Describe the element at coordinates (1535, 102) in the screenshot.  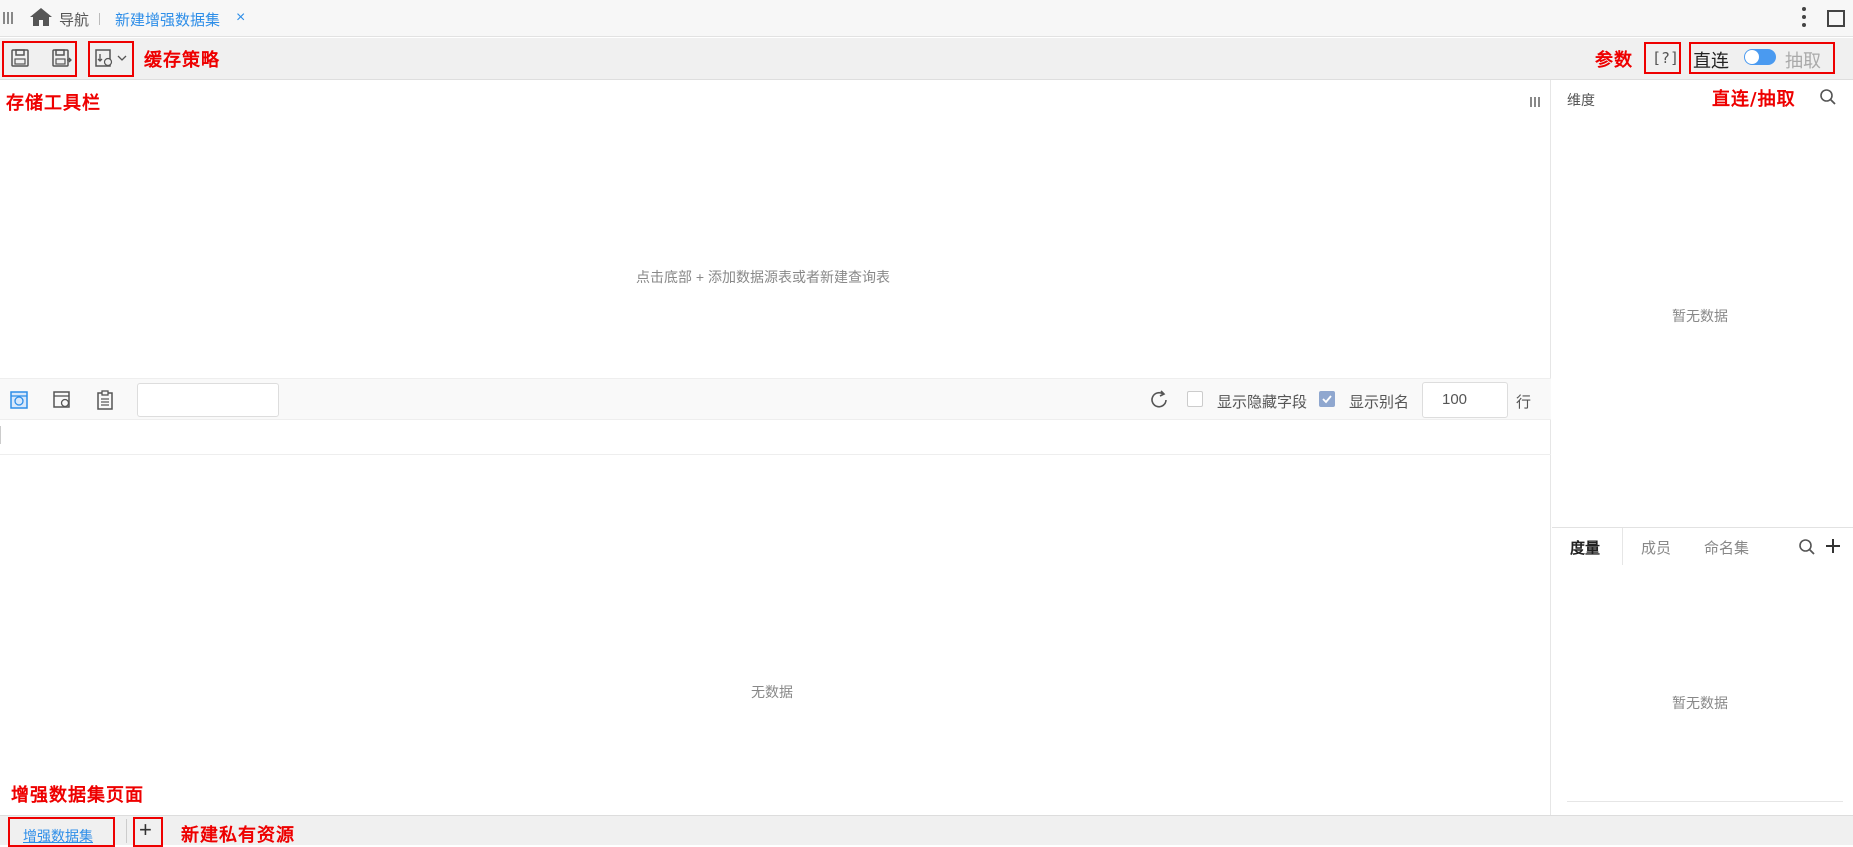
I see `panel-grip-icon` at that location.